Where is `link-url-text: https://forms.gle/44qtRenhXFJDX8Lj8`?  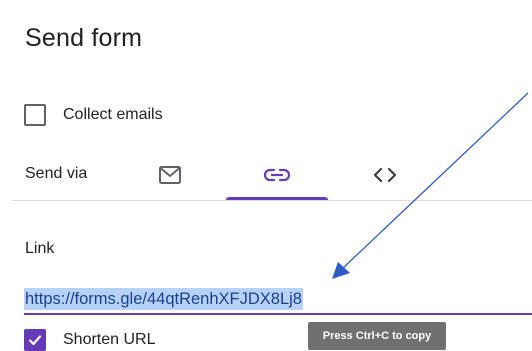
link-url-text: https://forms.gle/44qtRenhXFJDX8Lj8 is located at coordinates (163, 299).